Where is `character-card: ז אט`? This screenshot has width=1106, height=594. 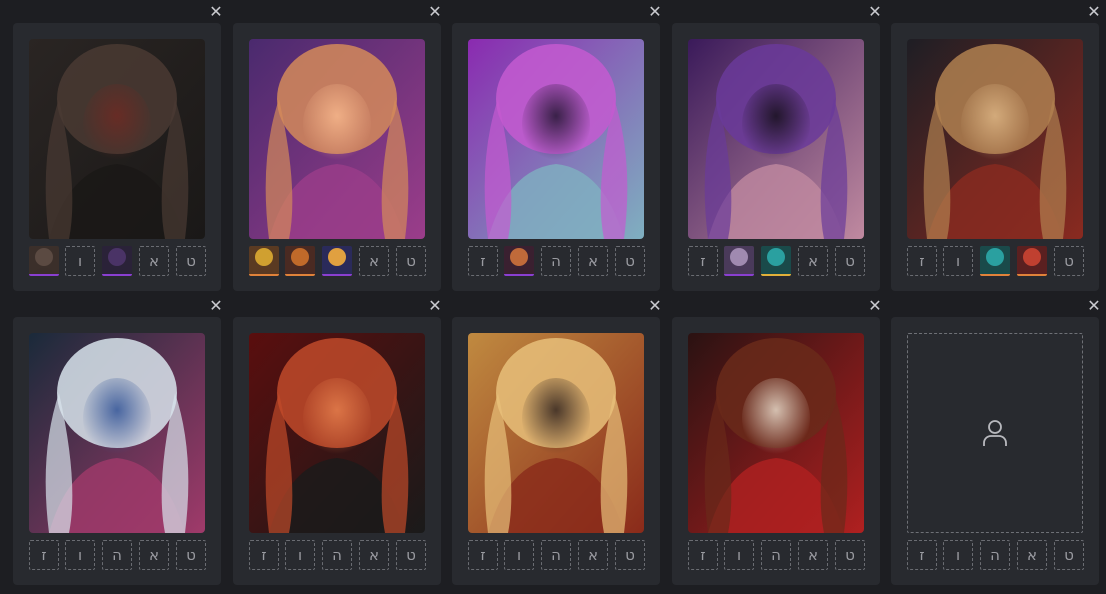 character-card: ז אט is located at coordinates (776, 157).